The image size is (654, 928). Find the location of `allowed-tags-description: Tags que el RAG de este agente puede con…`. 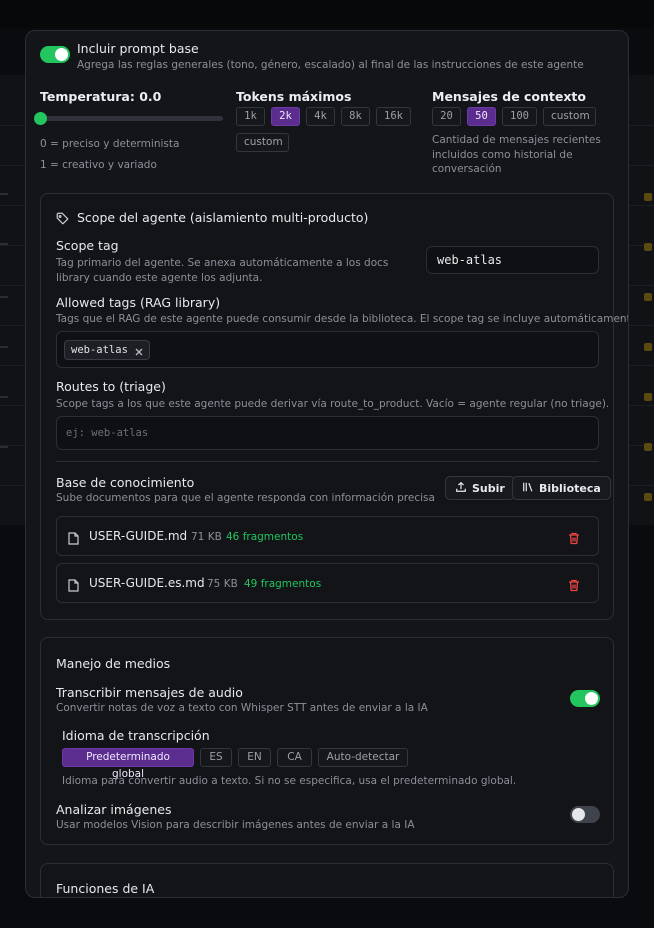

allowed-tags-description: Tags que el RAG de este agente puede con… is located at coordinates (342, 319).